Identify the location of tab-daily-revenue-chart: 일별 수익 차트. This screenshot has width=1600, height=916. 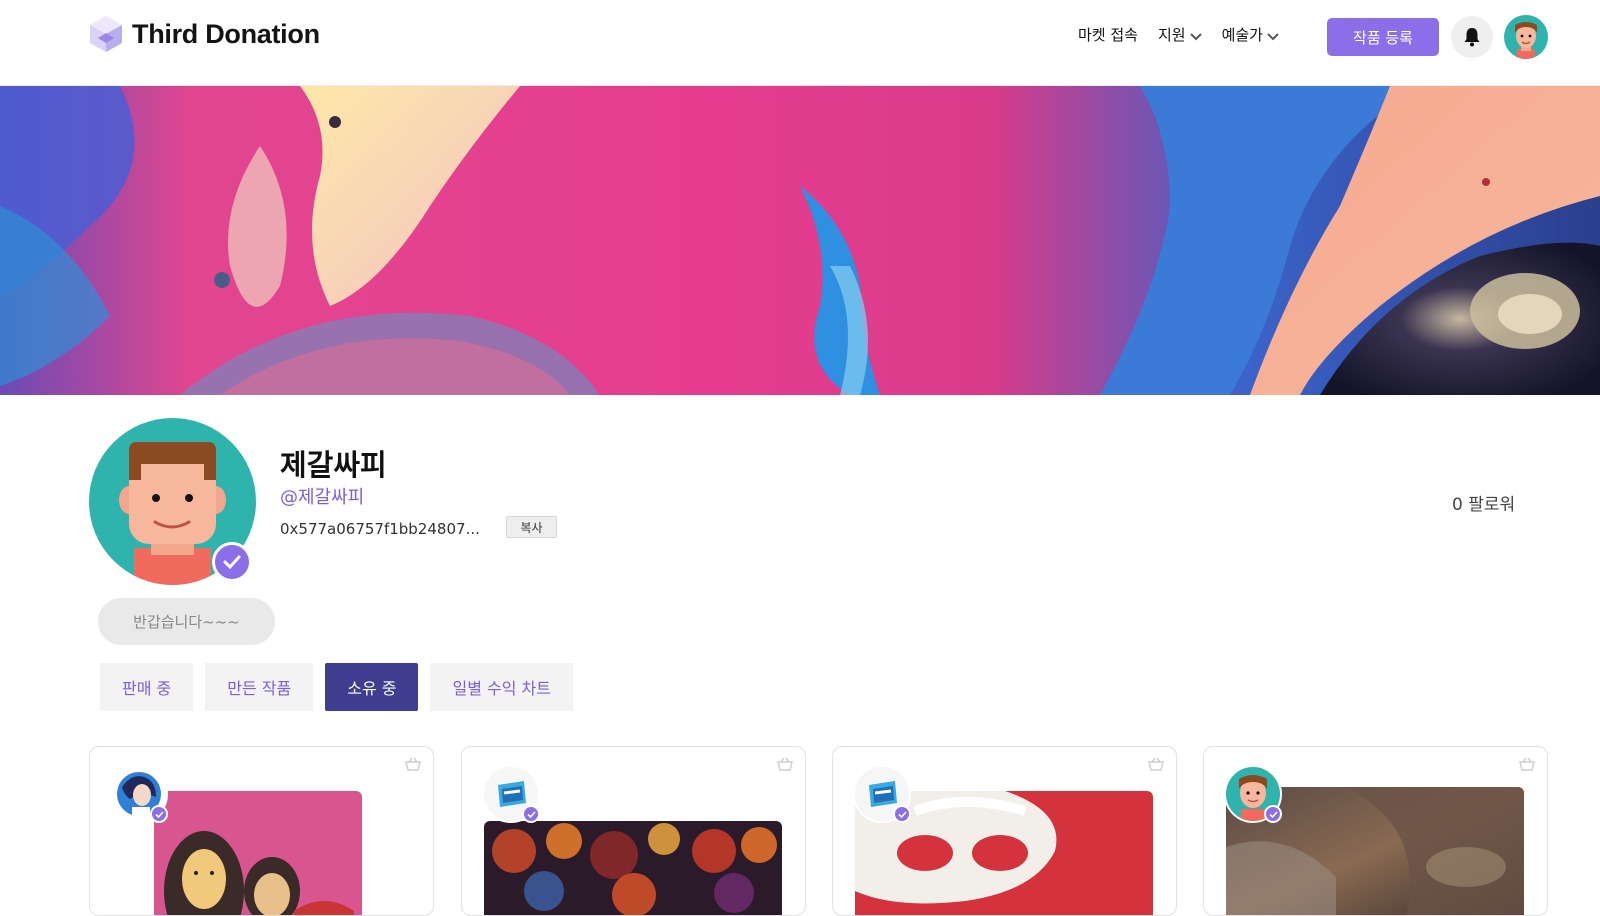
(501, 687).